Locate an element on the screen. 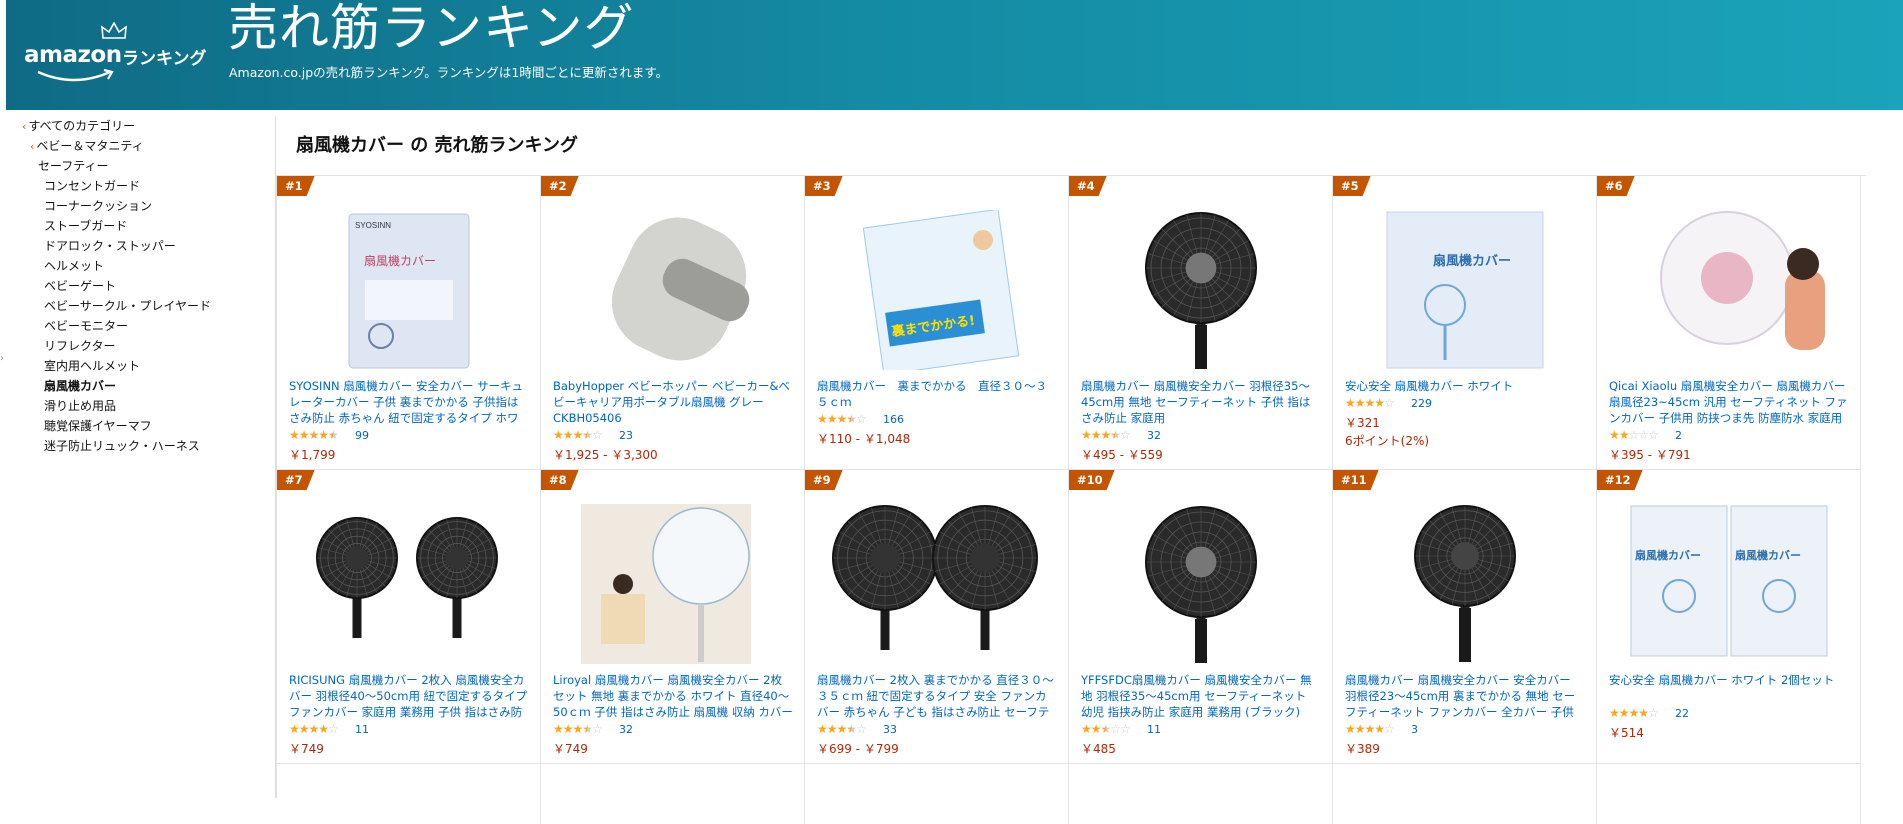  sidebar-category-item: 室内用ヘルメット is located at coordinates (147, 366).